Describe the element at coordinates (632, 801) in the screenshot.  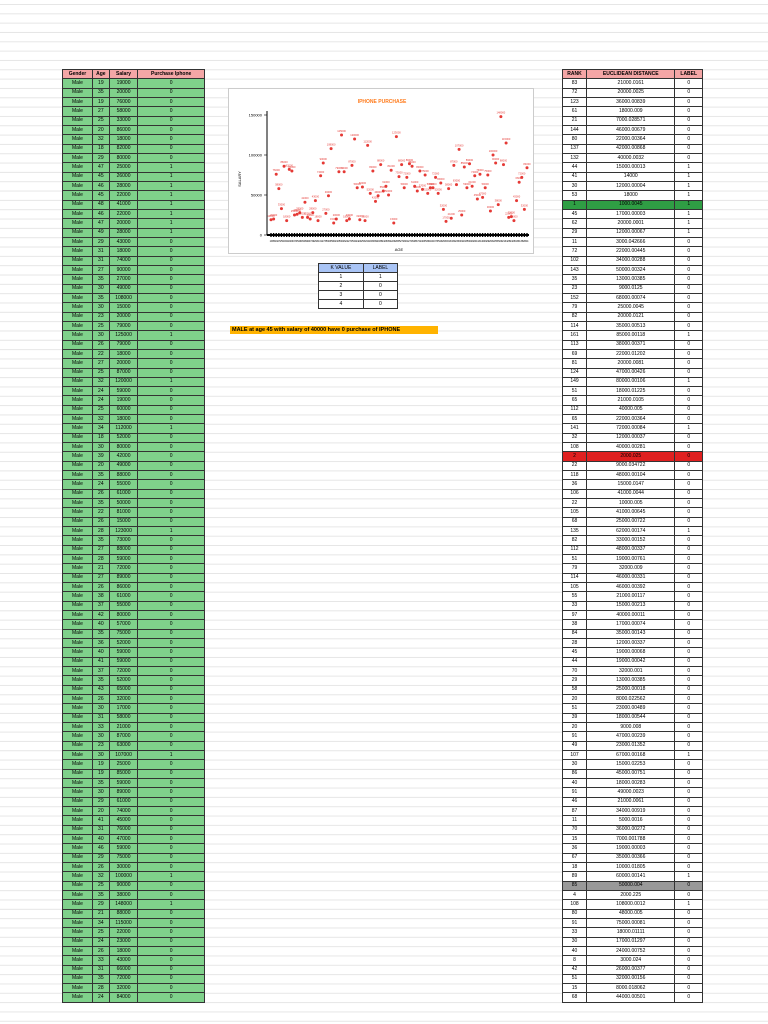
I see `table-row: 46 21000.0061 0` at that location.